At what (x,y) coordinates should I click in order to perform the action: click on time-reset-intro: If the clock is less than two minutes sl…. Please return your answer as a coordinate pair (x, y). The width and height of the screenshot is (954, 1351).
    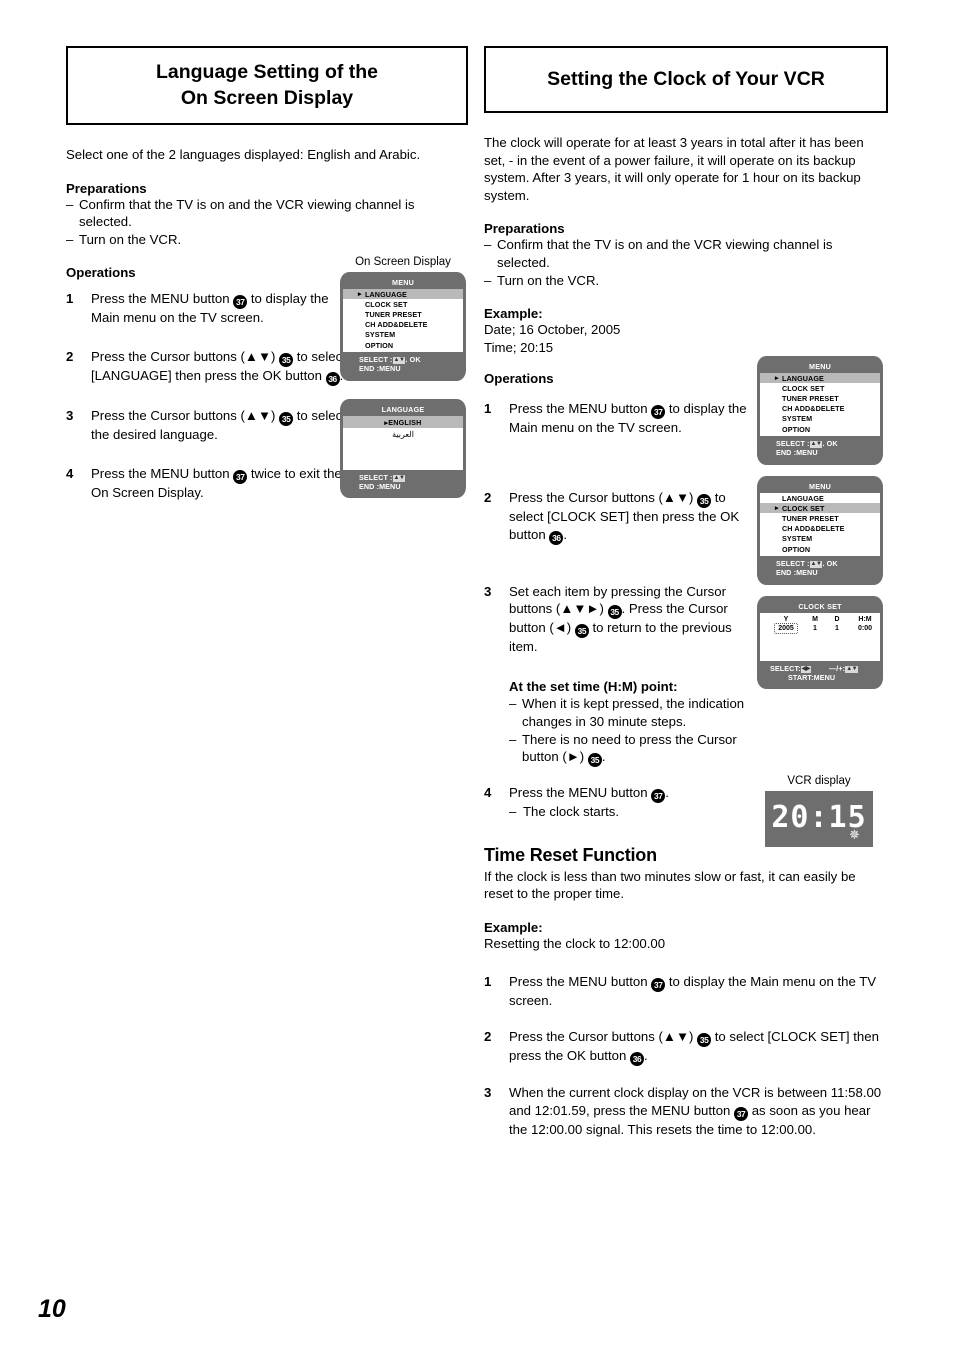
    Looking at the image, I should click on (670, 885).